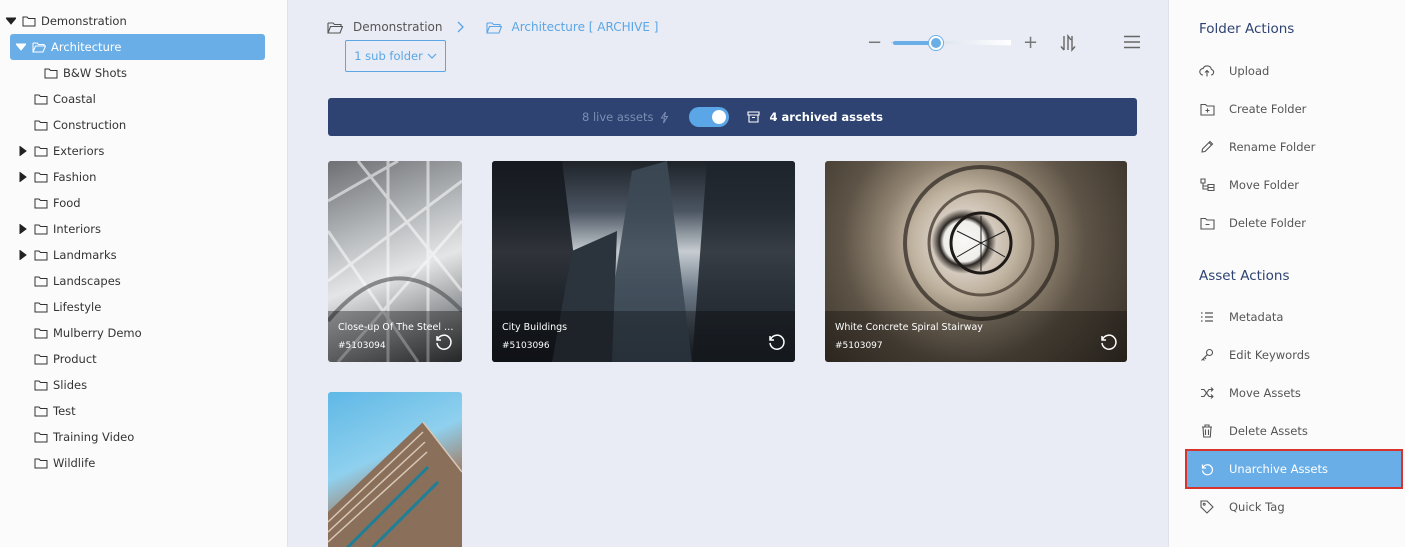 The height and width of the screenshot is (547, 1405). Describe the element at coordinates (86, 47) in the screenshot. I see `tree-item-label: Architecture` at that location.